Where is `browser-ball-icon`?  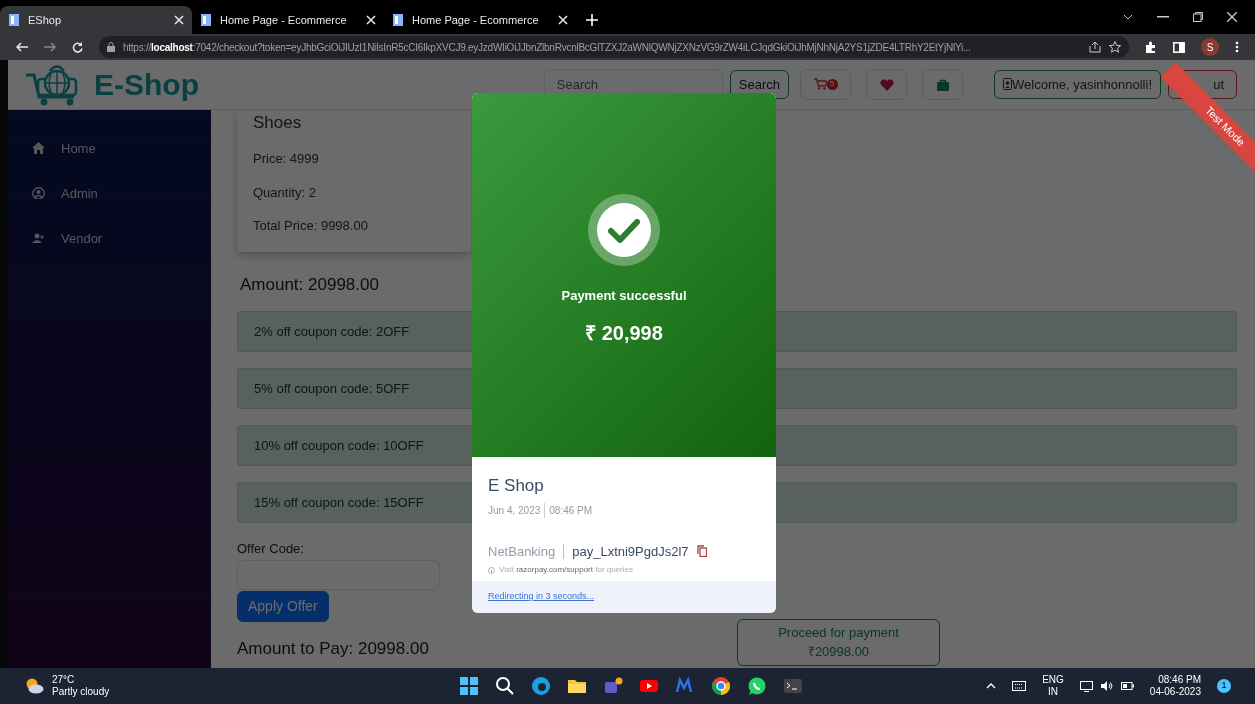 browser-ball-icon is located at coordinates (721, 686).